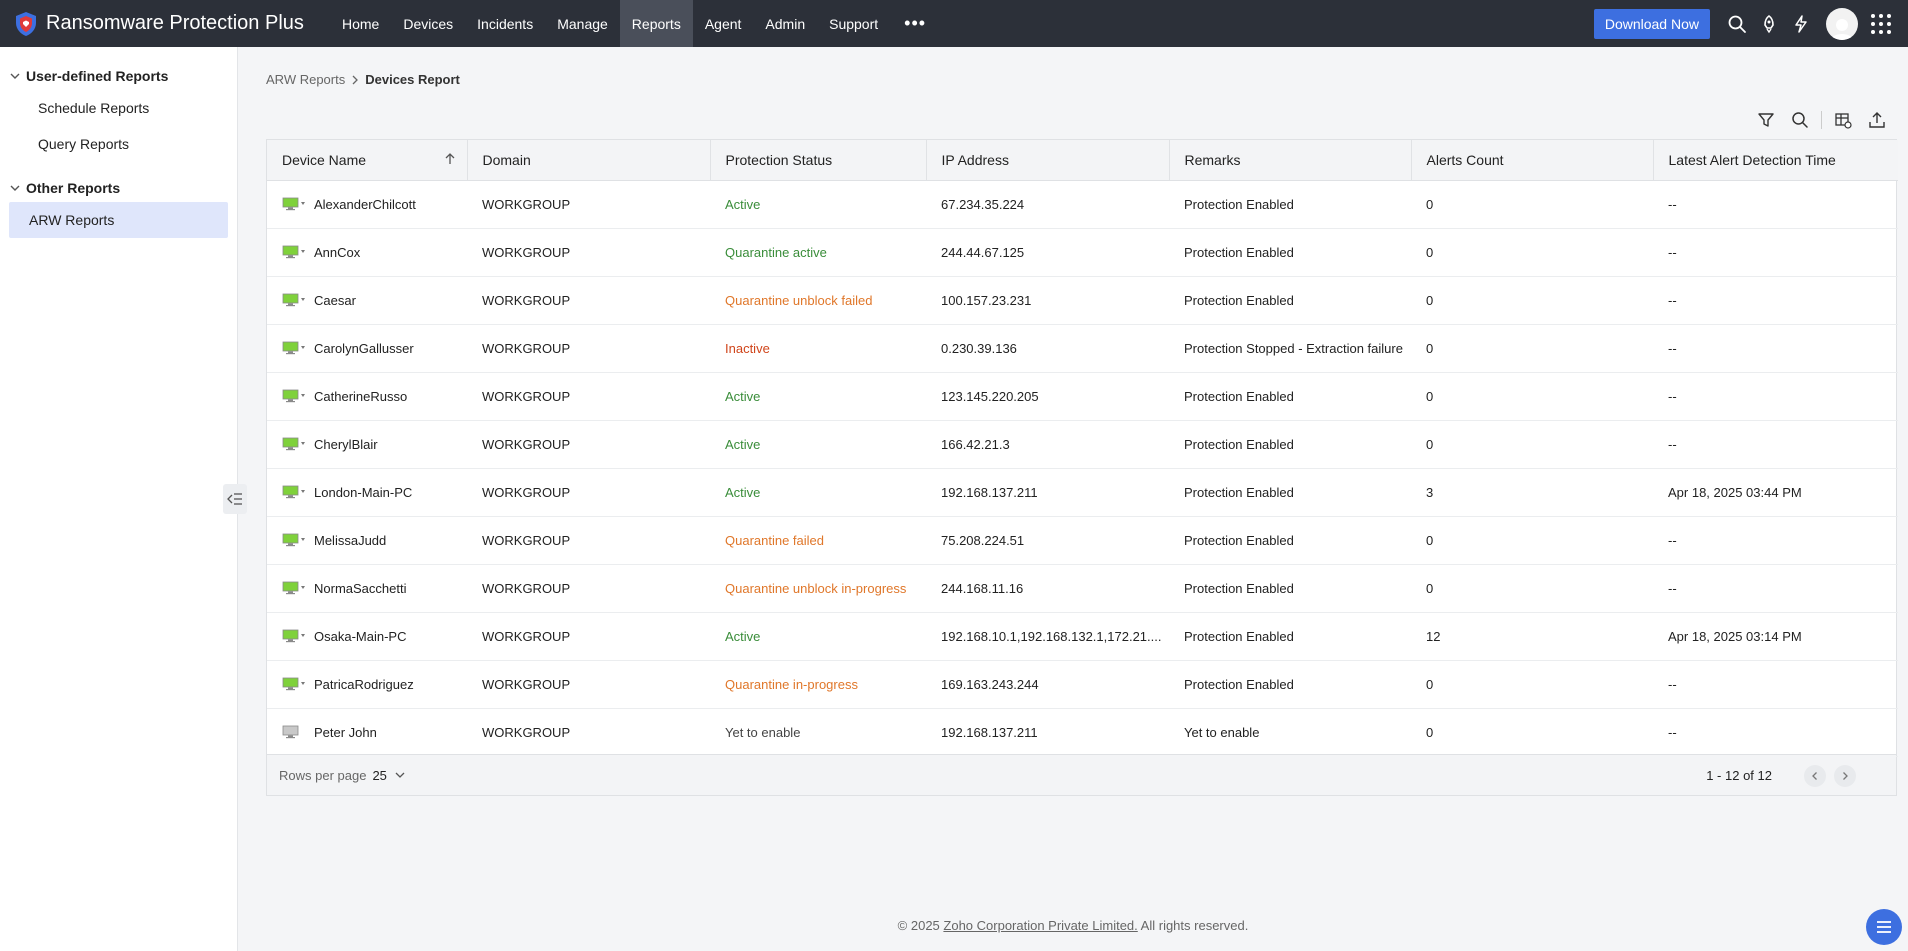 The width and height of the screenshot is (1908, 951). What do you see at coordinates (374, 252) in the screenshot?
I see `device-name: AnnCox` at bounding box center [374, 252].